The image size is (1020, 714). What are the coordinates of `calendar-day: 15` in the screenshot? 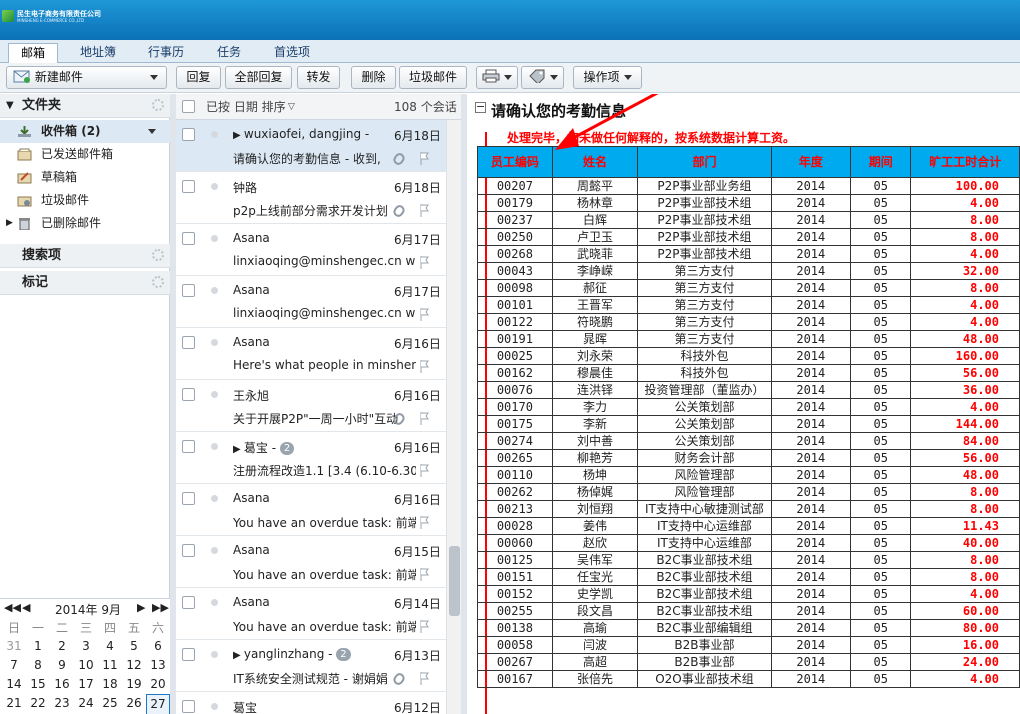 It's located at (38, 684).